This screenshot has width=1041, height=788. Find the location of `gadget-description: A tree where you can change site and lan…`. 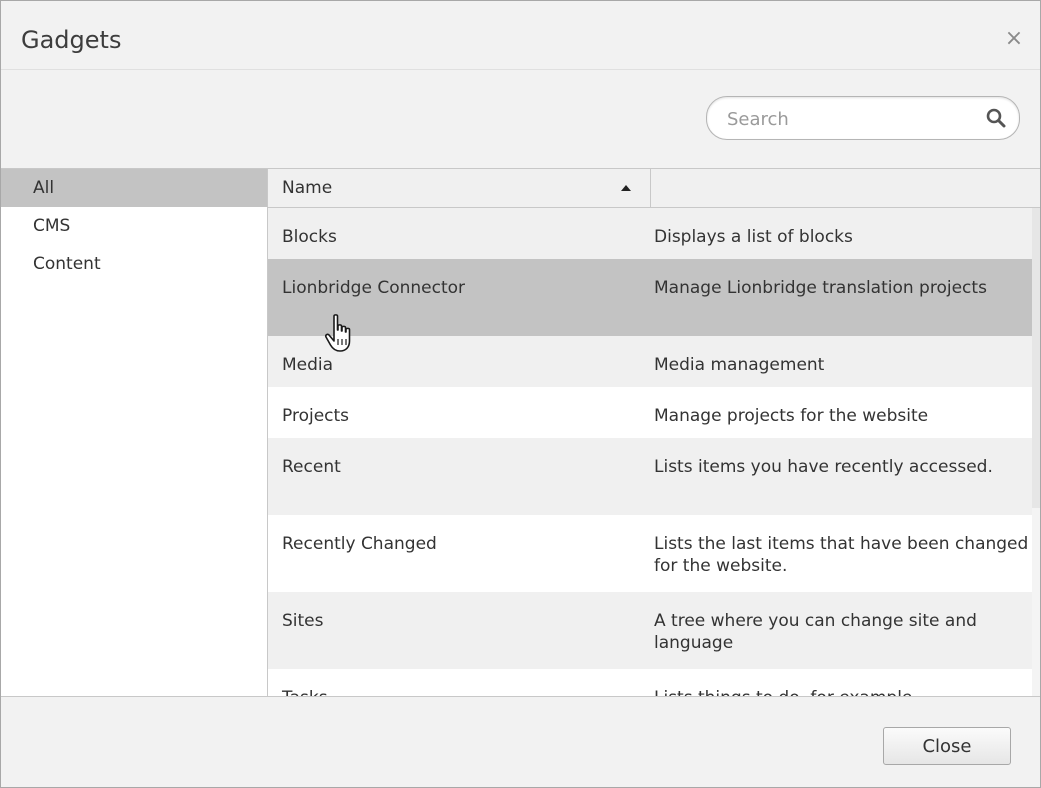

gadget-description: A tree where you can change site and lan… is located at coordinates (815, 632).